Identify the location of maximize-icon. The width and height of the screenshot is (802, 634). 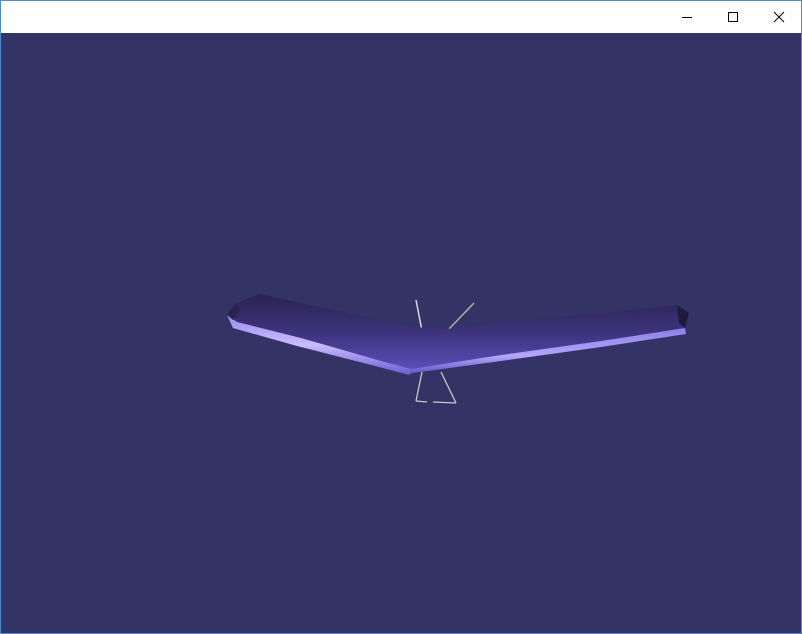
(733, 17).